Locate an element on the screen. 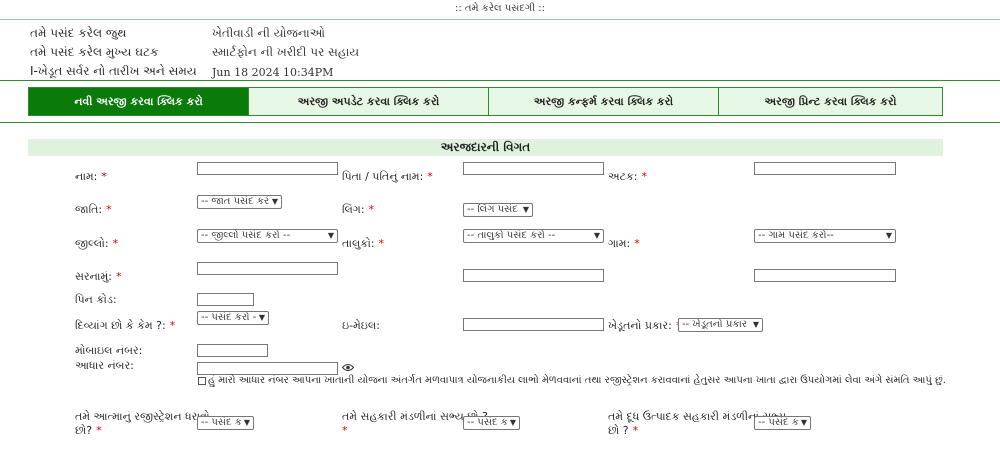  caste-label: જાતિ: * is located at coordinates (93, 210).